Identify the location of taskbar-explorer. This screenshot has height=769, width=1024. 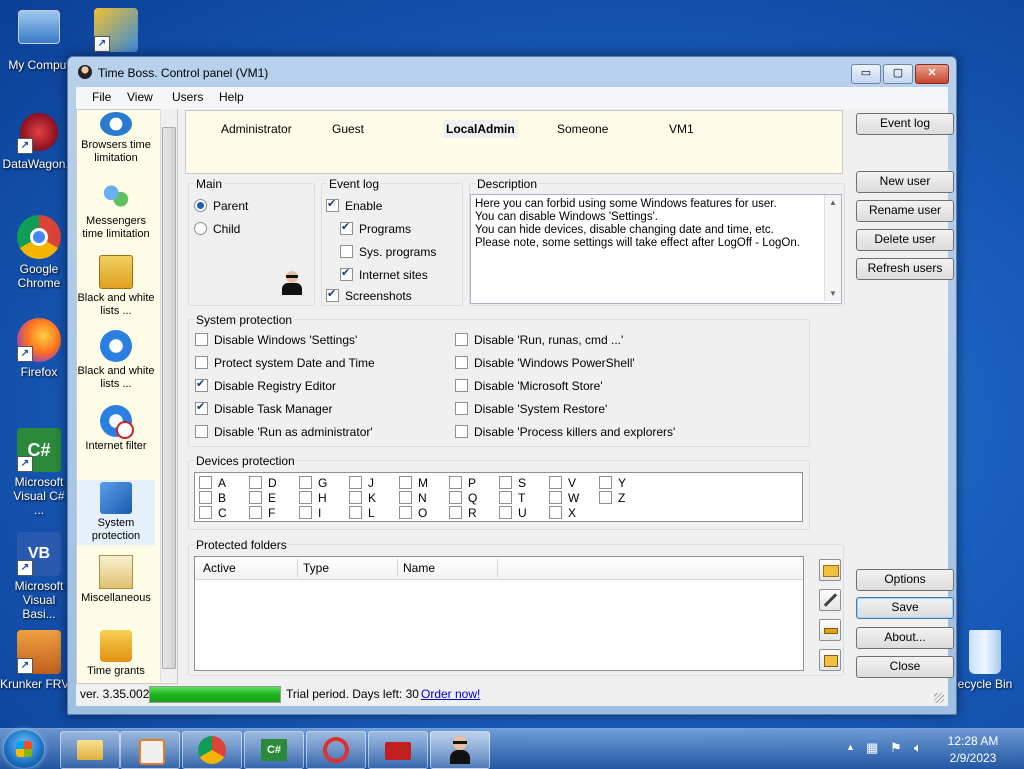
(90, 750).